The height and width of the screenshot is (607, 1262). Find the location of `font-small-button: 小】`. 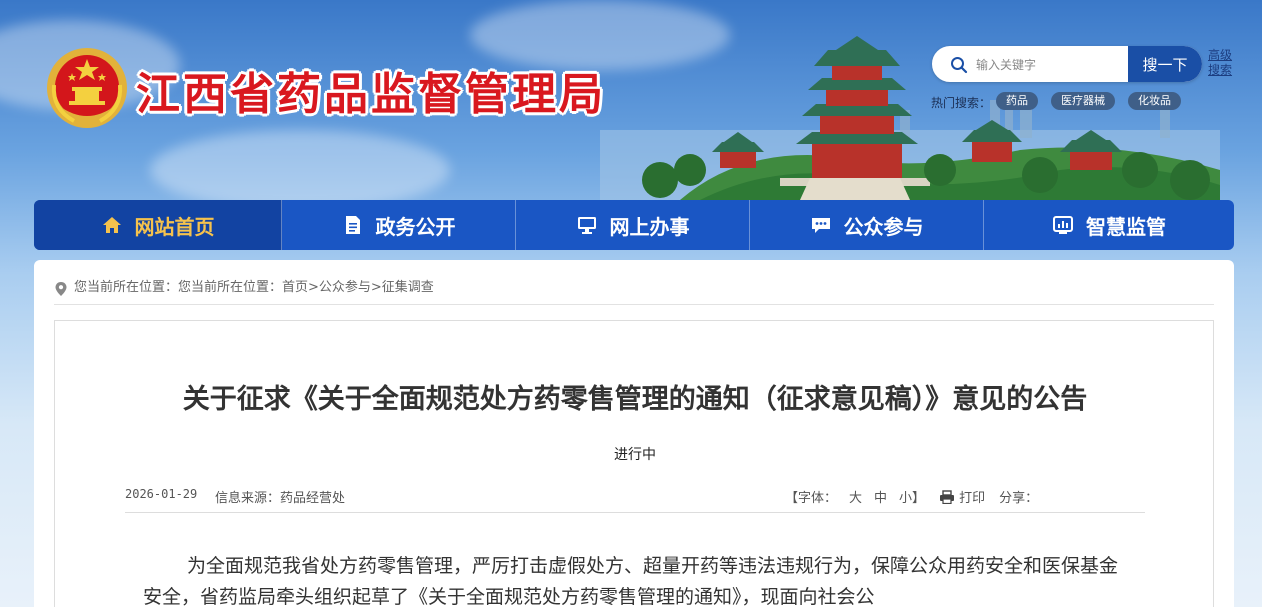

font-small-button: 小】 is located at coordinates (912, 496).